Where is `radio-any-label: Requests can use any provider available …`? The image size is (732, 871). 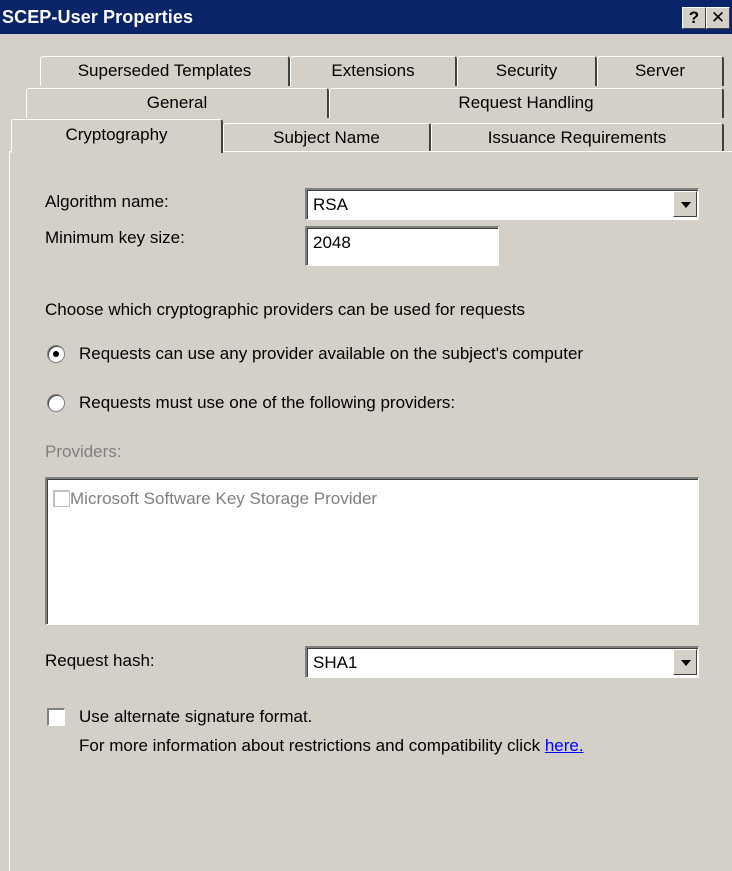
radio-any-label: Requests can use any provider available … is located at coordinates (331, 354).